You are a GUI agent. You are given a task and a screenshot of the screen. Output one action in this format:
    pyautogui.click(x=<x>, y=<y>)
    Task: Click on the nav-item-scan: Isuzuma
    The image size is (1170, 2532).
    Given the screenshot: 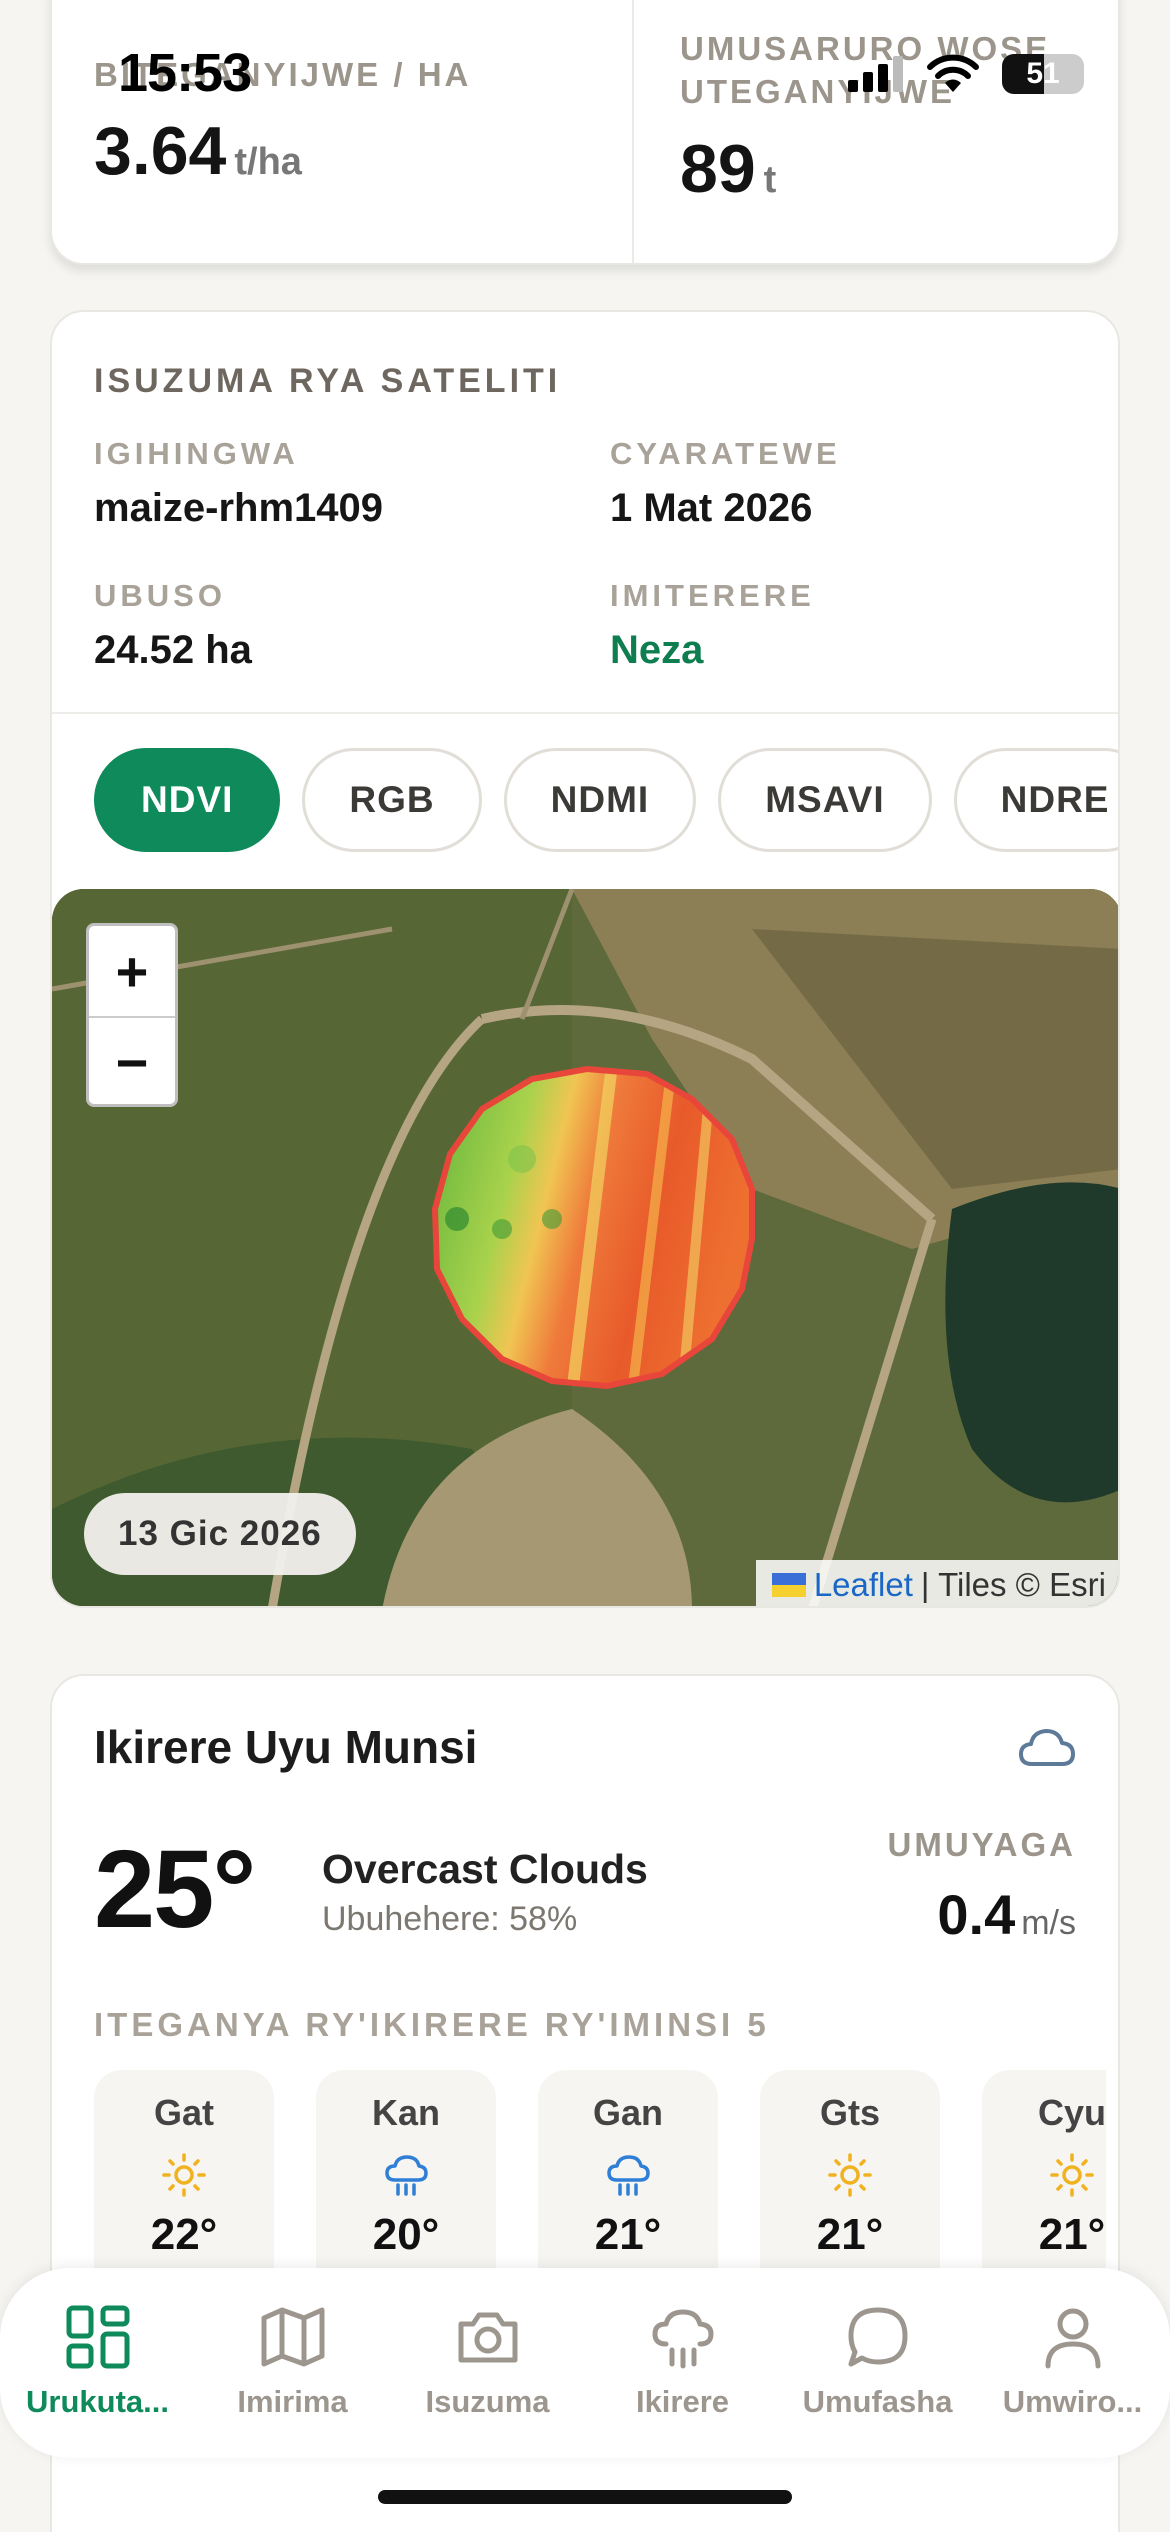 What is the action you would take?
    pyautogui.click(x=487, y=2363)
    